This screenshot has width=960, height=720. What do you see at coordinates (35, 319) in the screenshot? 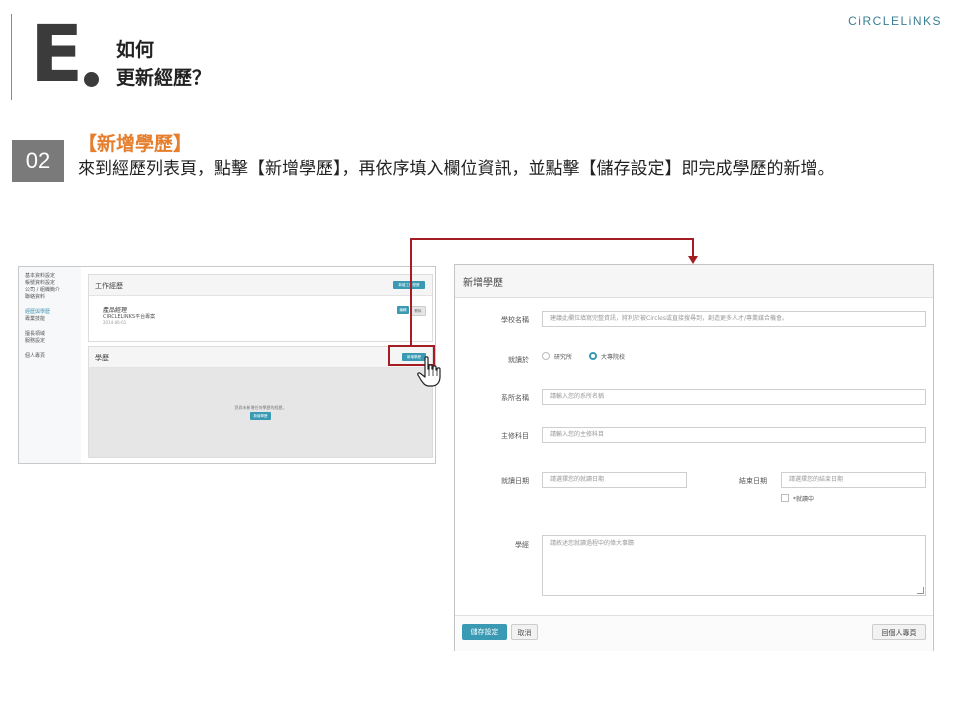
I see `sidebar-item-skills: 專業技能` at bounding box center [35, 319].